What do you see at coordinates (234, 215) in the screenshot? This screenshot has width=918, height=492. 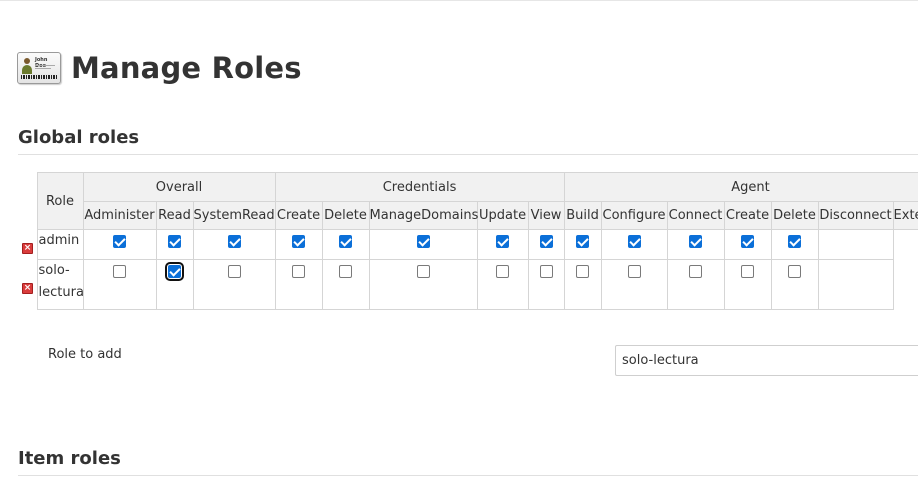 I see `perm-header-overall-systemread: SystemRead` at bounding box center [234, 215].